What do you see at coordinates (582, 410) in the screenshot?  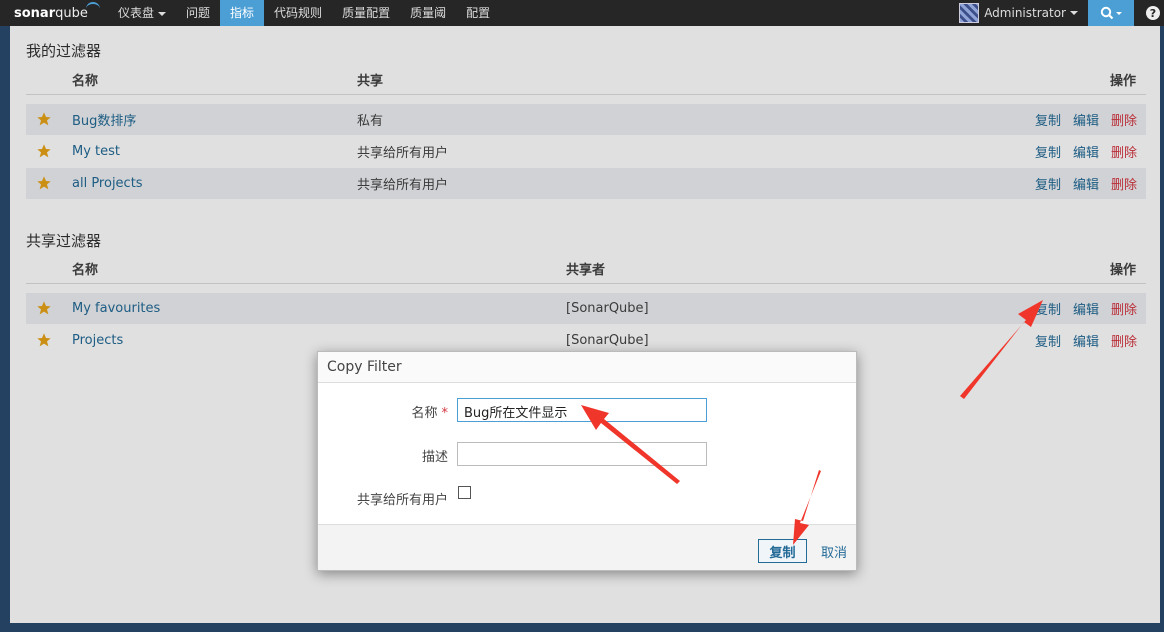 I see `name-input: Bug所在文件显示` at bounding box center [582, 410].